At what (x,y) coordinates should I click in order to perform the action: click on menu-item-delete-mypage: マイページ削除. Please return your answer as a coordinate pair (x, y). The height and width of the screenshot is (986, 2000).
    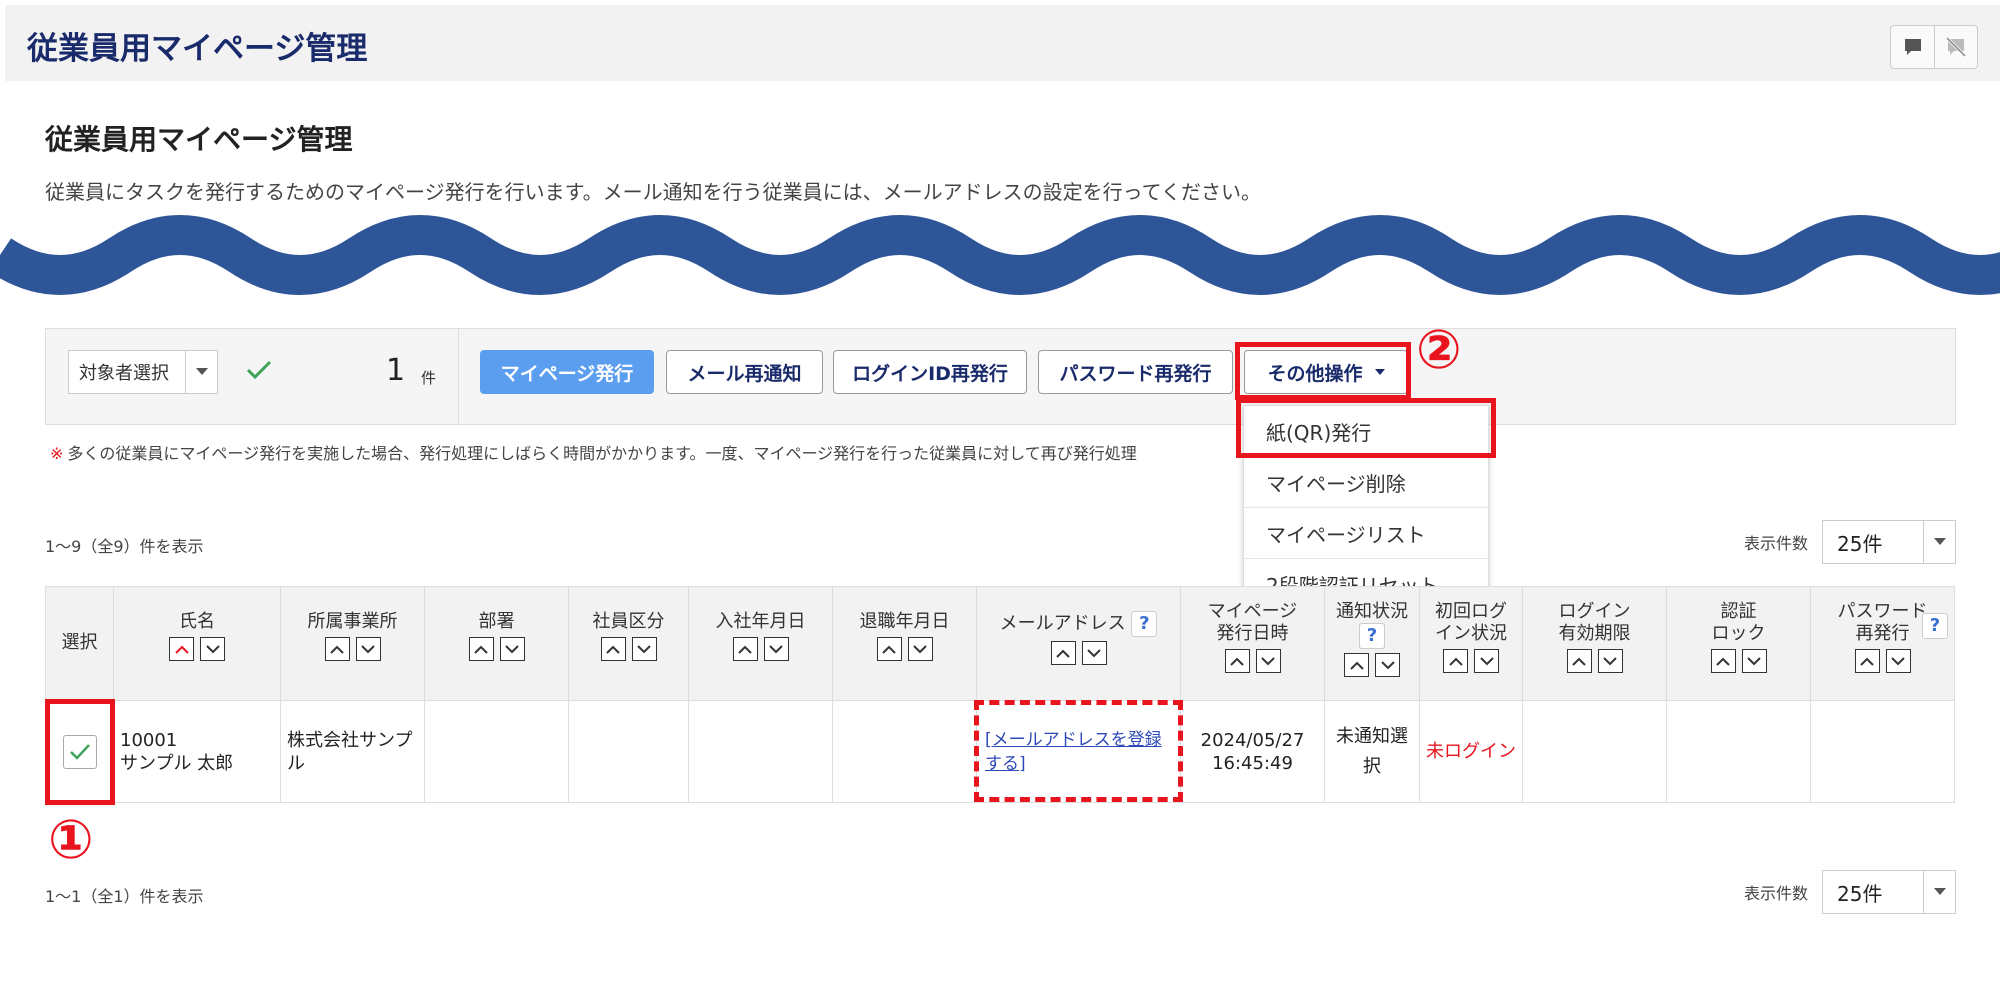
    Looking at the image, I should click on (1366, 482).